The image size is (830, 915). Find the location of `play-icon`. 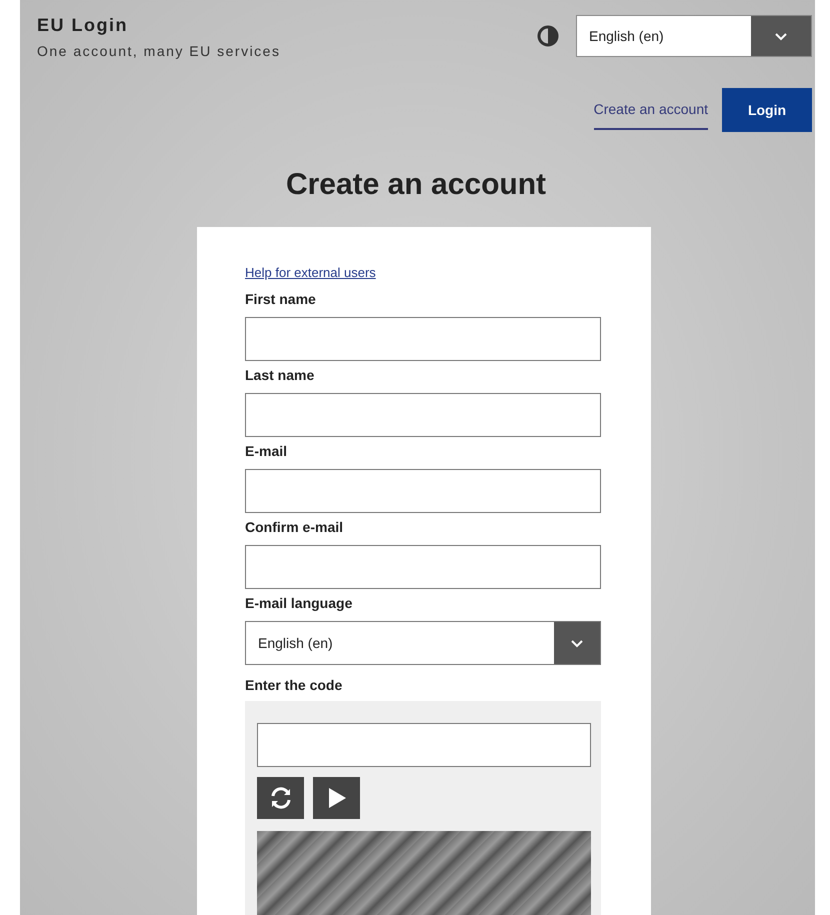

play-icon is located at coordinates (336, 798).